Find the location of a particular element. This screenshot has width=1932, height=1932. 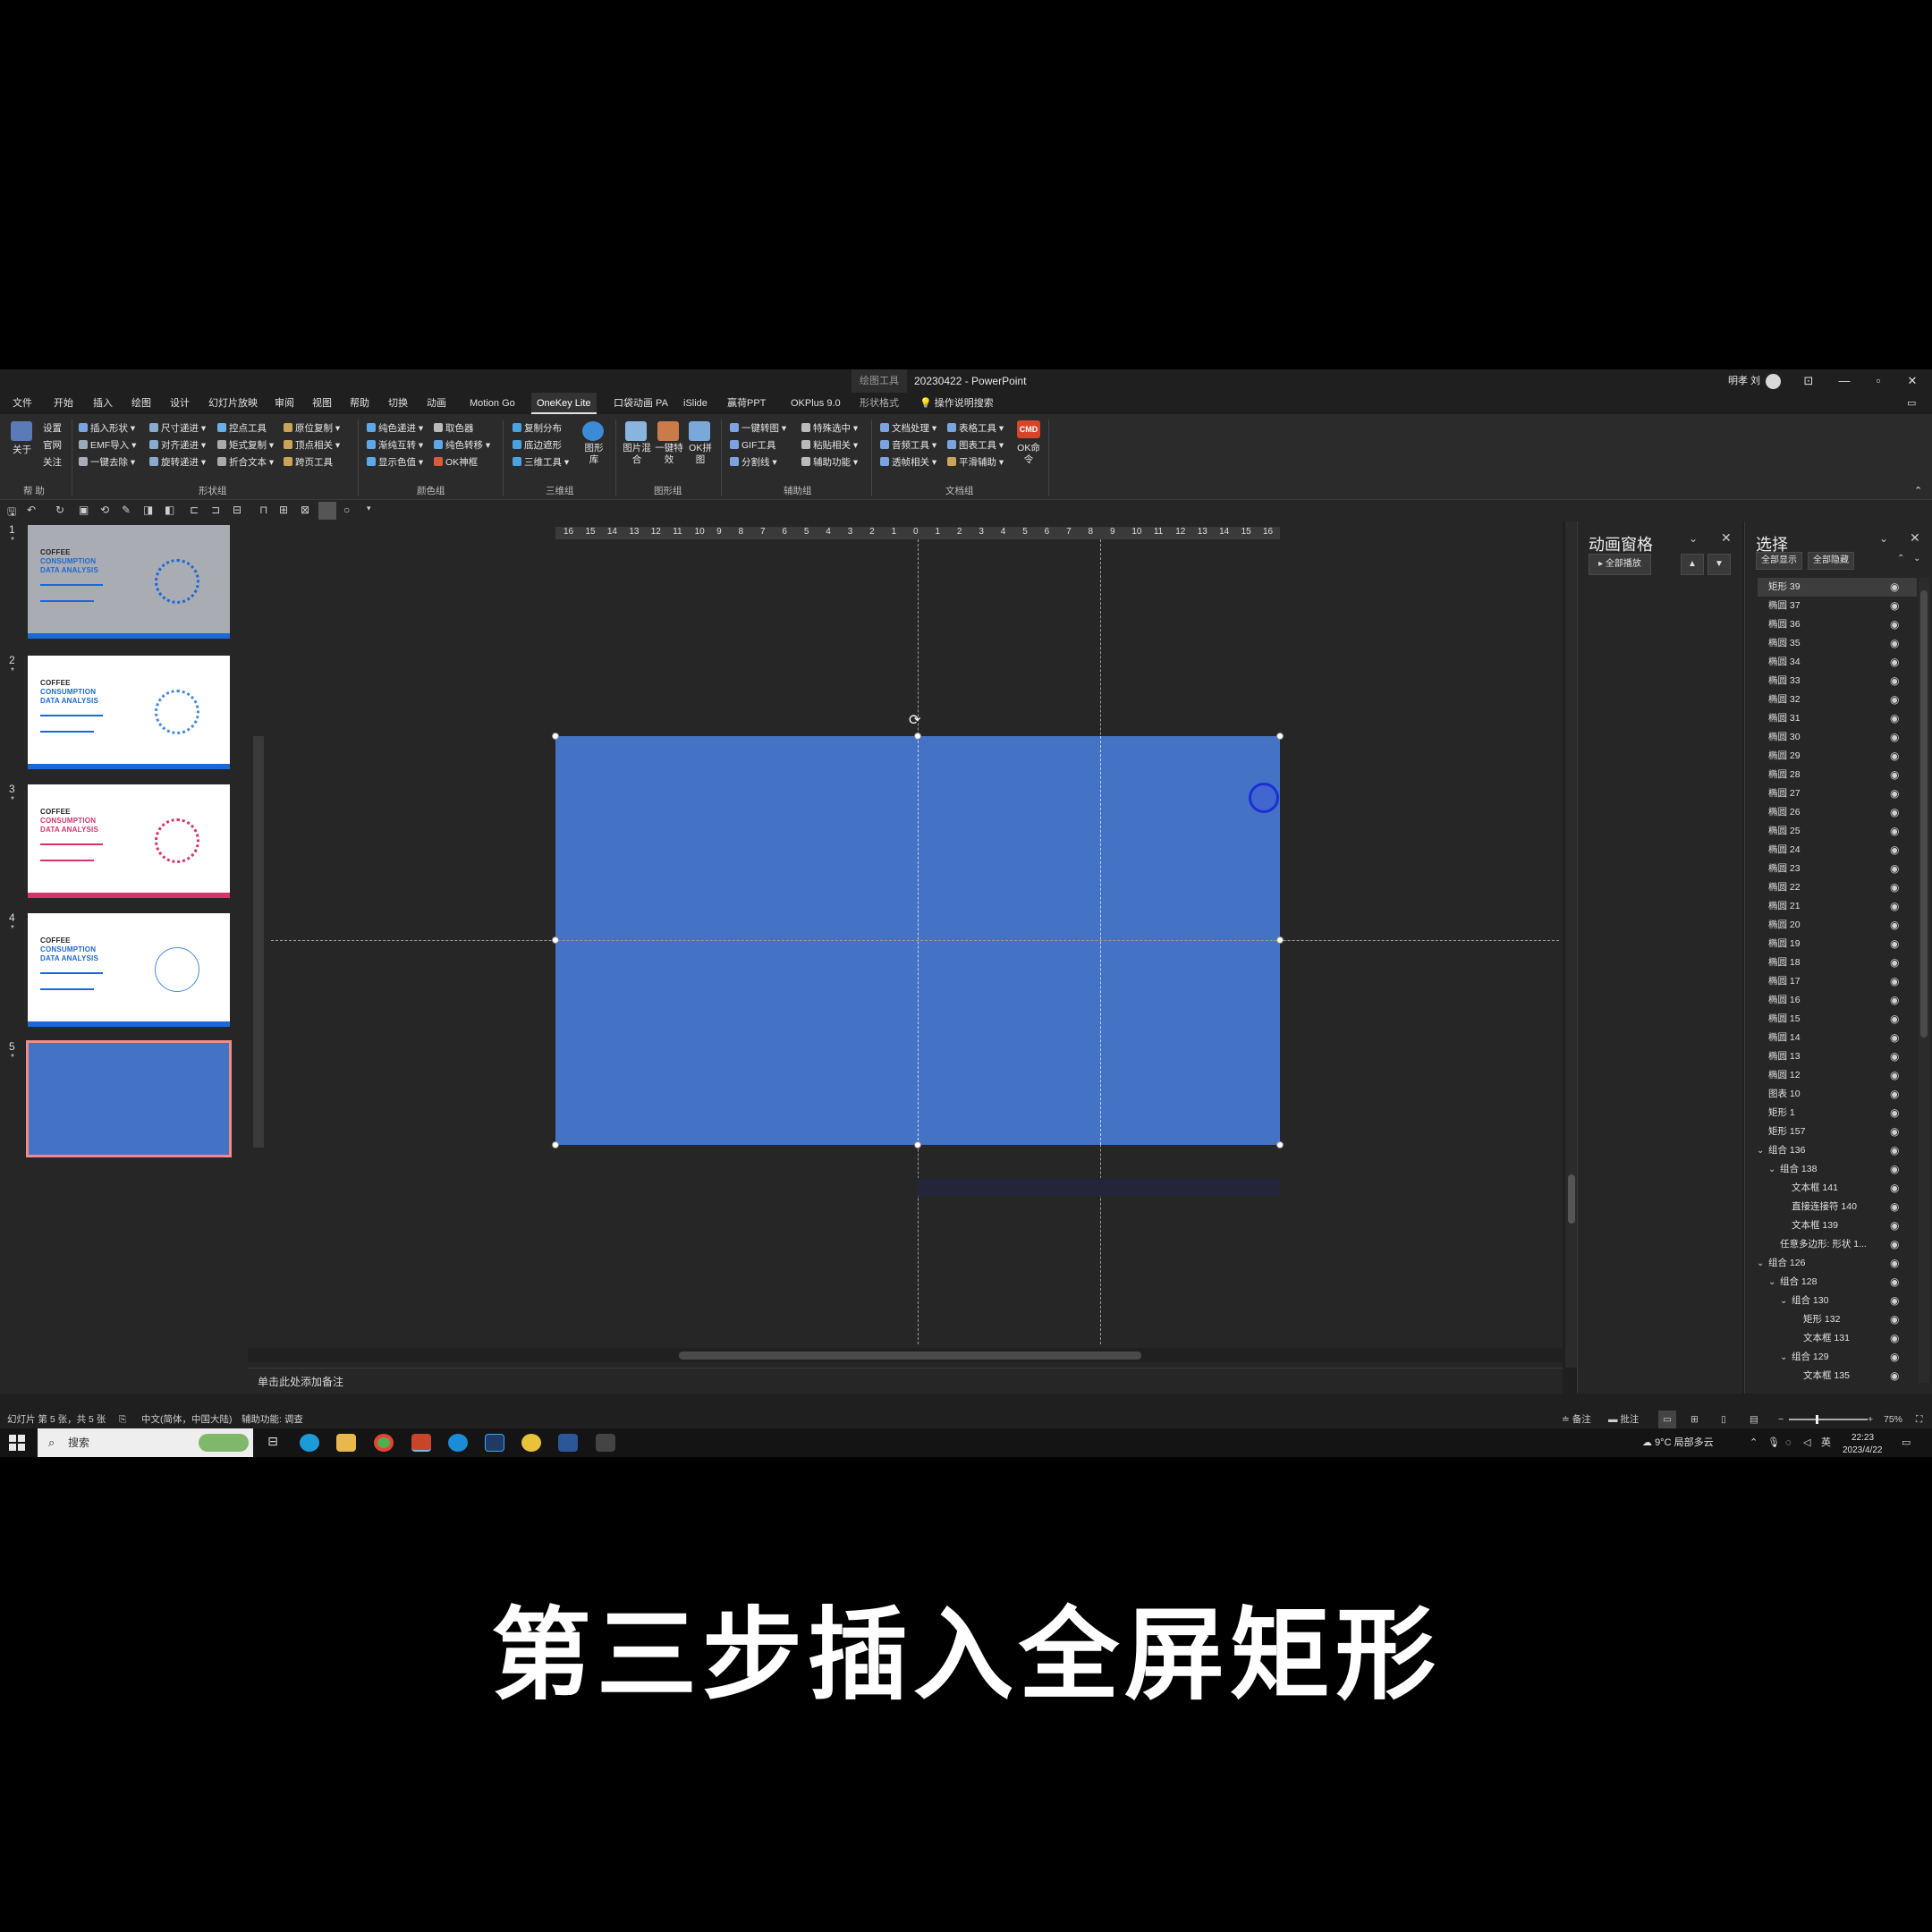

selection-item: 图表 10 ◉ is located at coordinates (1837, 1094).